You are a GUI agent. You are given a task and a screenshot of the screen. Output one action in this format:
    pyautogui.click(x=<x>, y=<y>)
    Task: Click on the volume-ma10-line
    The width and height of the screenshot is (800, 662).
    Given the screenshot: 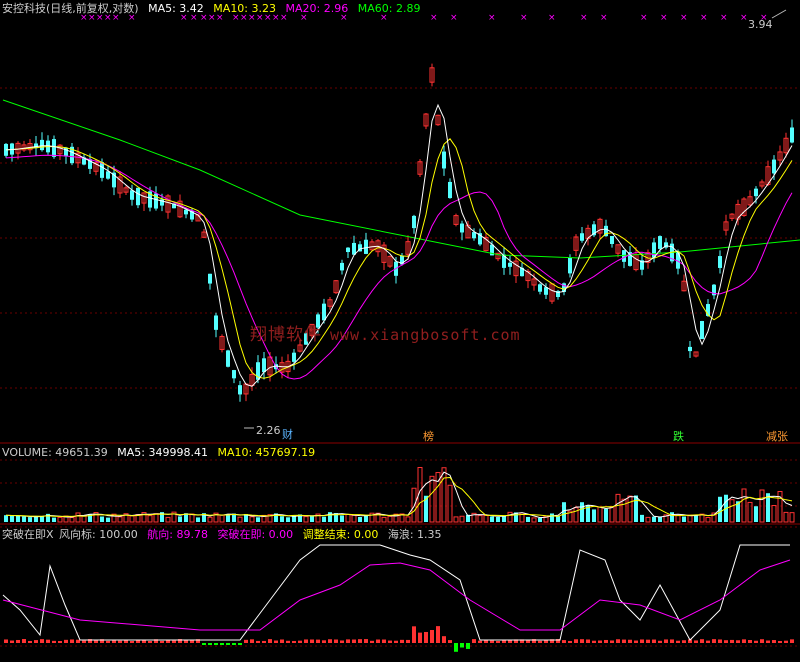 What is the action you would take?
    pyautogui.click(x=399, y=496)
    